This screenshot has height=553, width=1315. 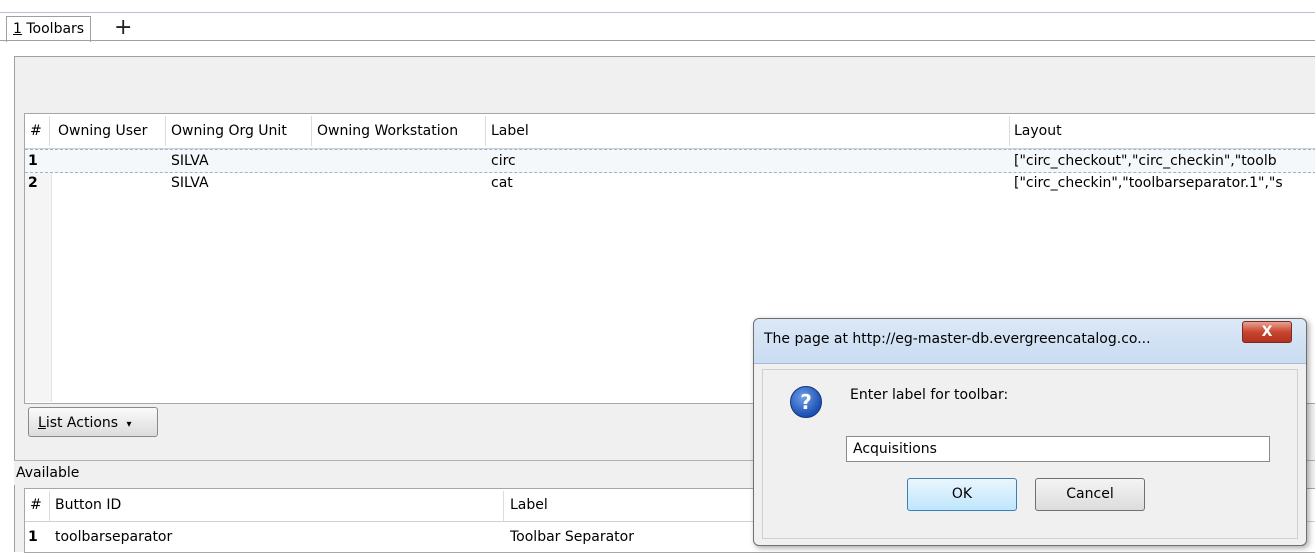 What do you see at coordinates (387, 131) in the screenshot?
I see `col-owning-workstation: Owning Workstation` at bounding box center [387, 131].